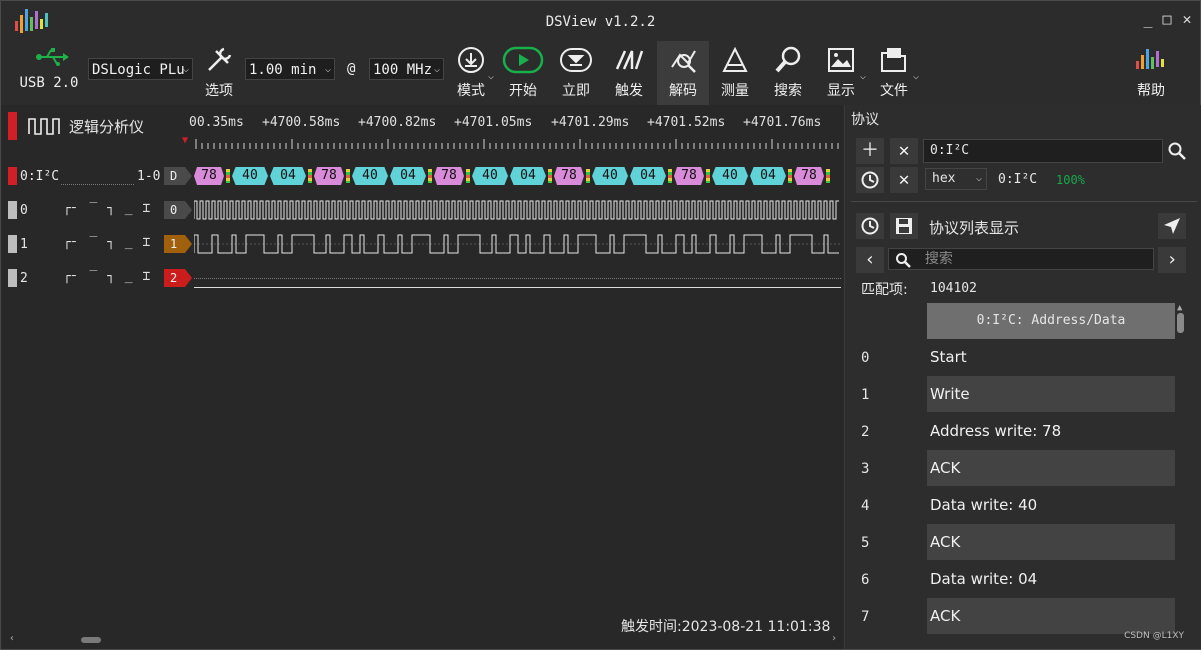 This screenshot has height=650, width=1201. What do you see at coordinates (1179, 308) in the screenshot?
I see `scroll-up-icon: ▲` at bounding box center [1179, 308].